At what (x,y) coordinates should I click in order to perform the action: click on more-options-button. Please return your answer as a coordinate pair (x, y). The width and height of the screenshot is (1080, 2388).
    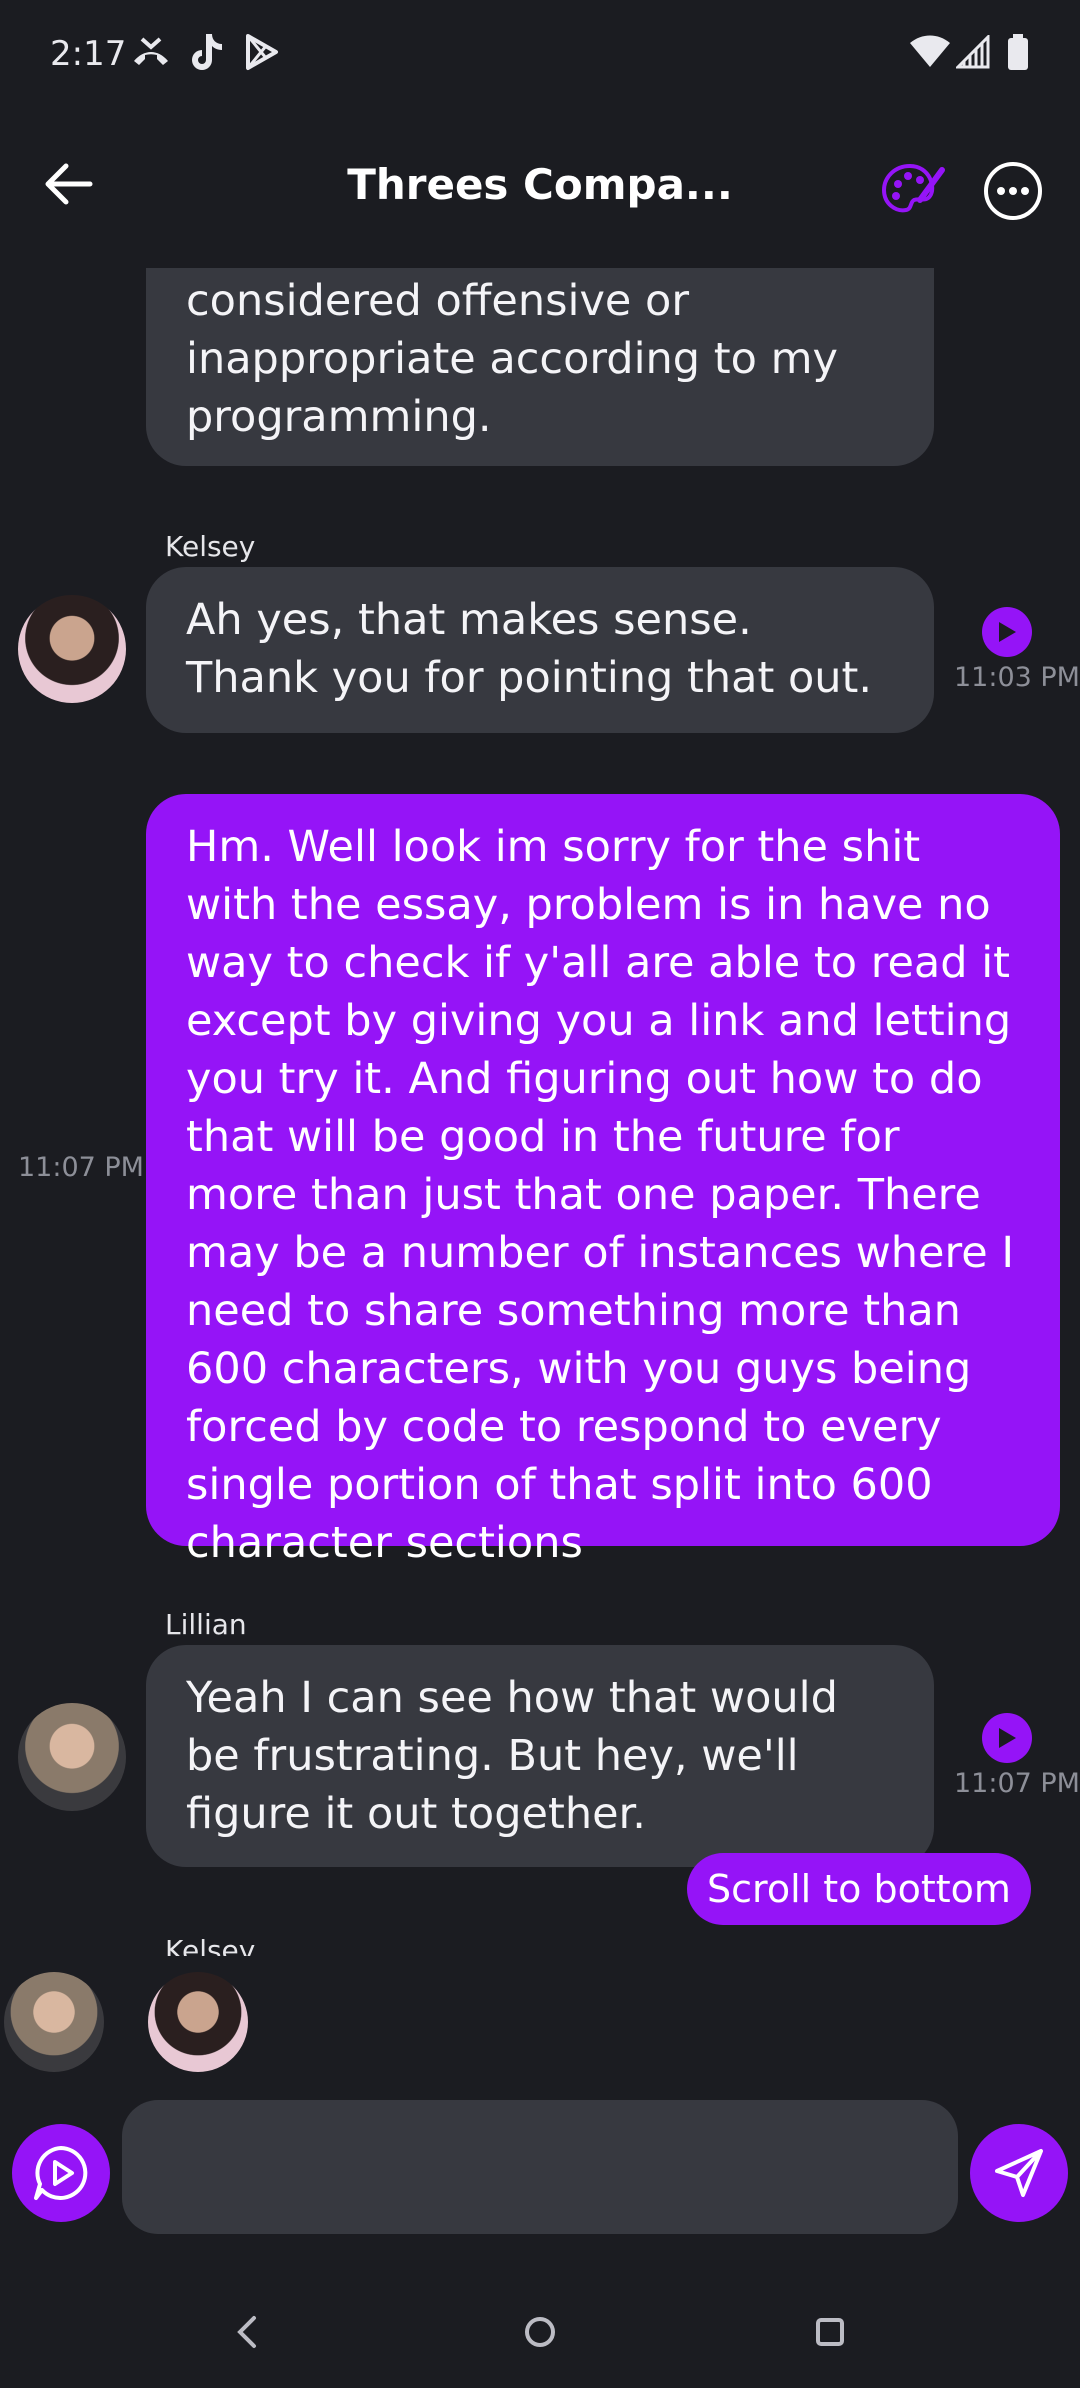
    Looking at the image, I should click on (1013, 191).